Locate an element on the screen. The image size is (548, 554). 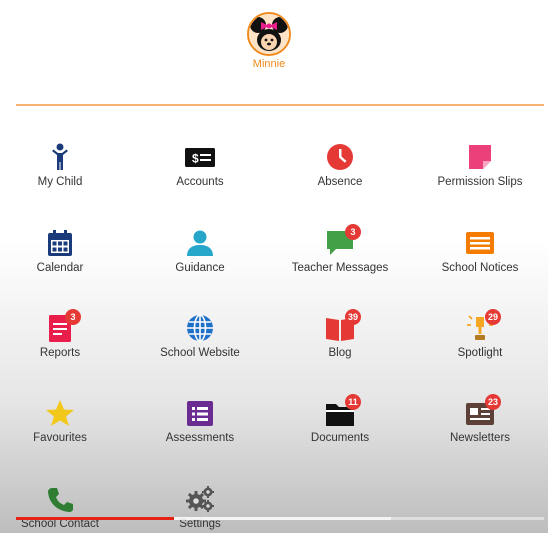
tile-label: Blog is located at coordinates (340, 353).